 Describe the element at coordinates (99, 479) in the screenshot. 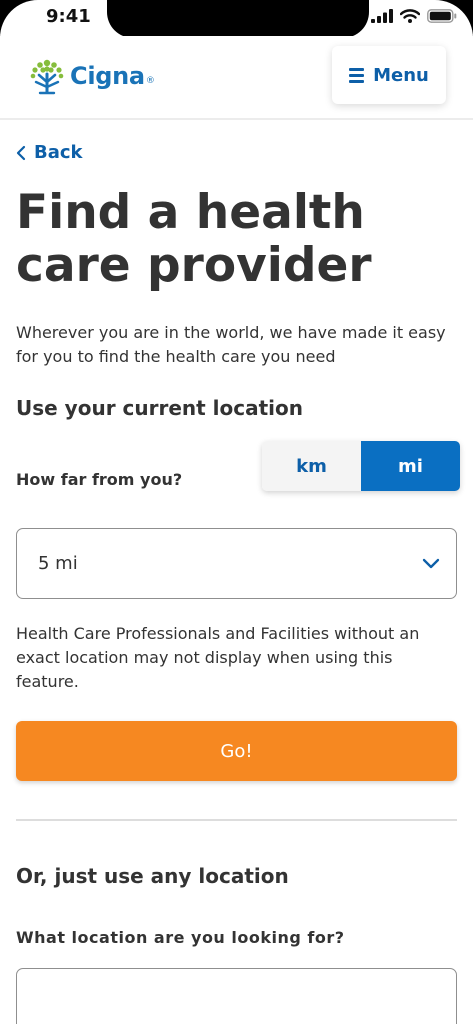

I see `distance-label: How far from you?` at that location.